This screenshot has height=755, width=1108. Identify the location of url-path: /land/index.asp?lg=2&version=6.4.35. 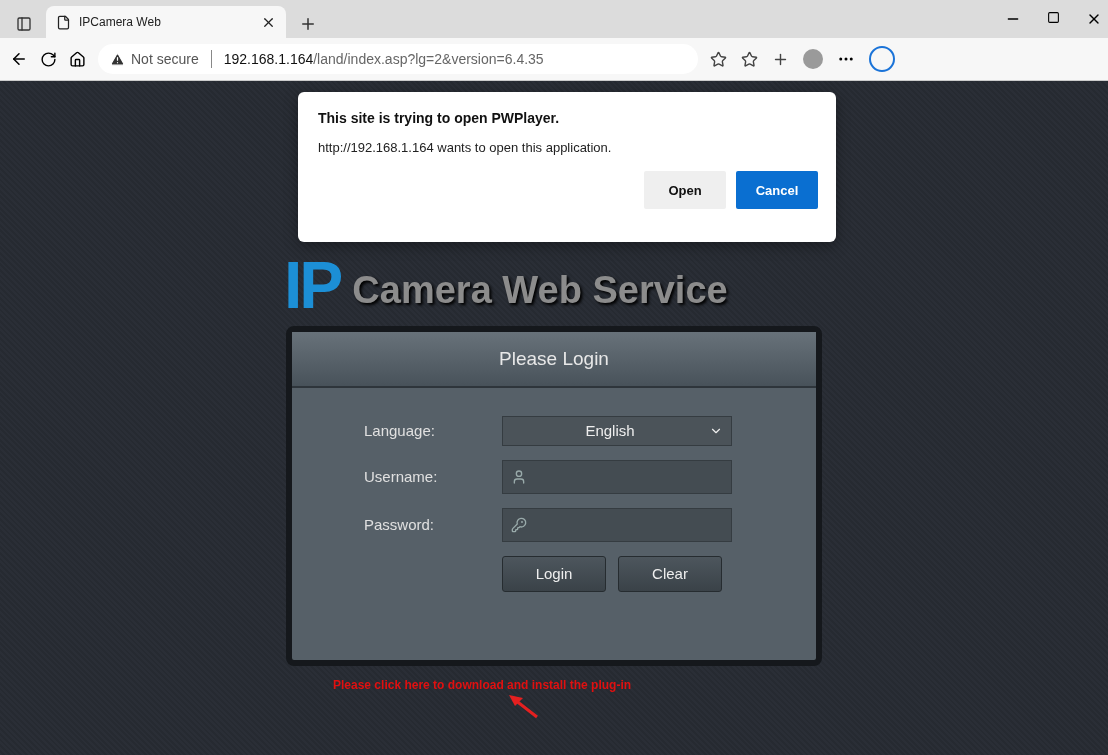
(428, 59).